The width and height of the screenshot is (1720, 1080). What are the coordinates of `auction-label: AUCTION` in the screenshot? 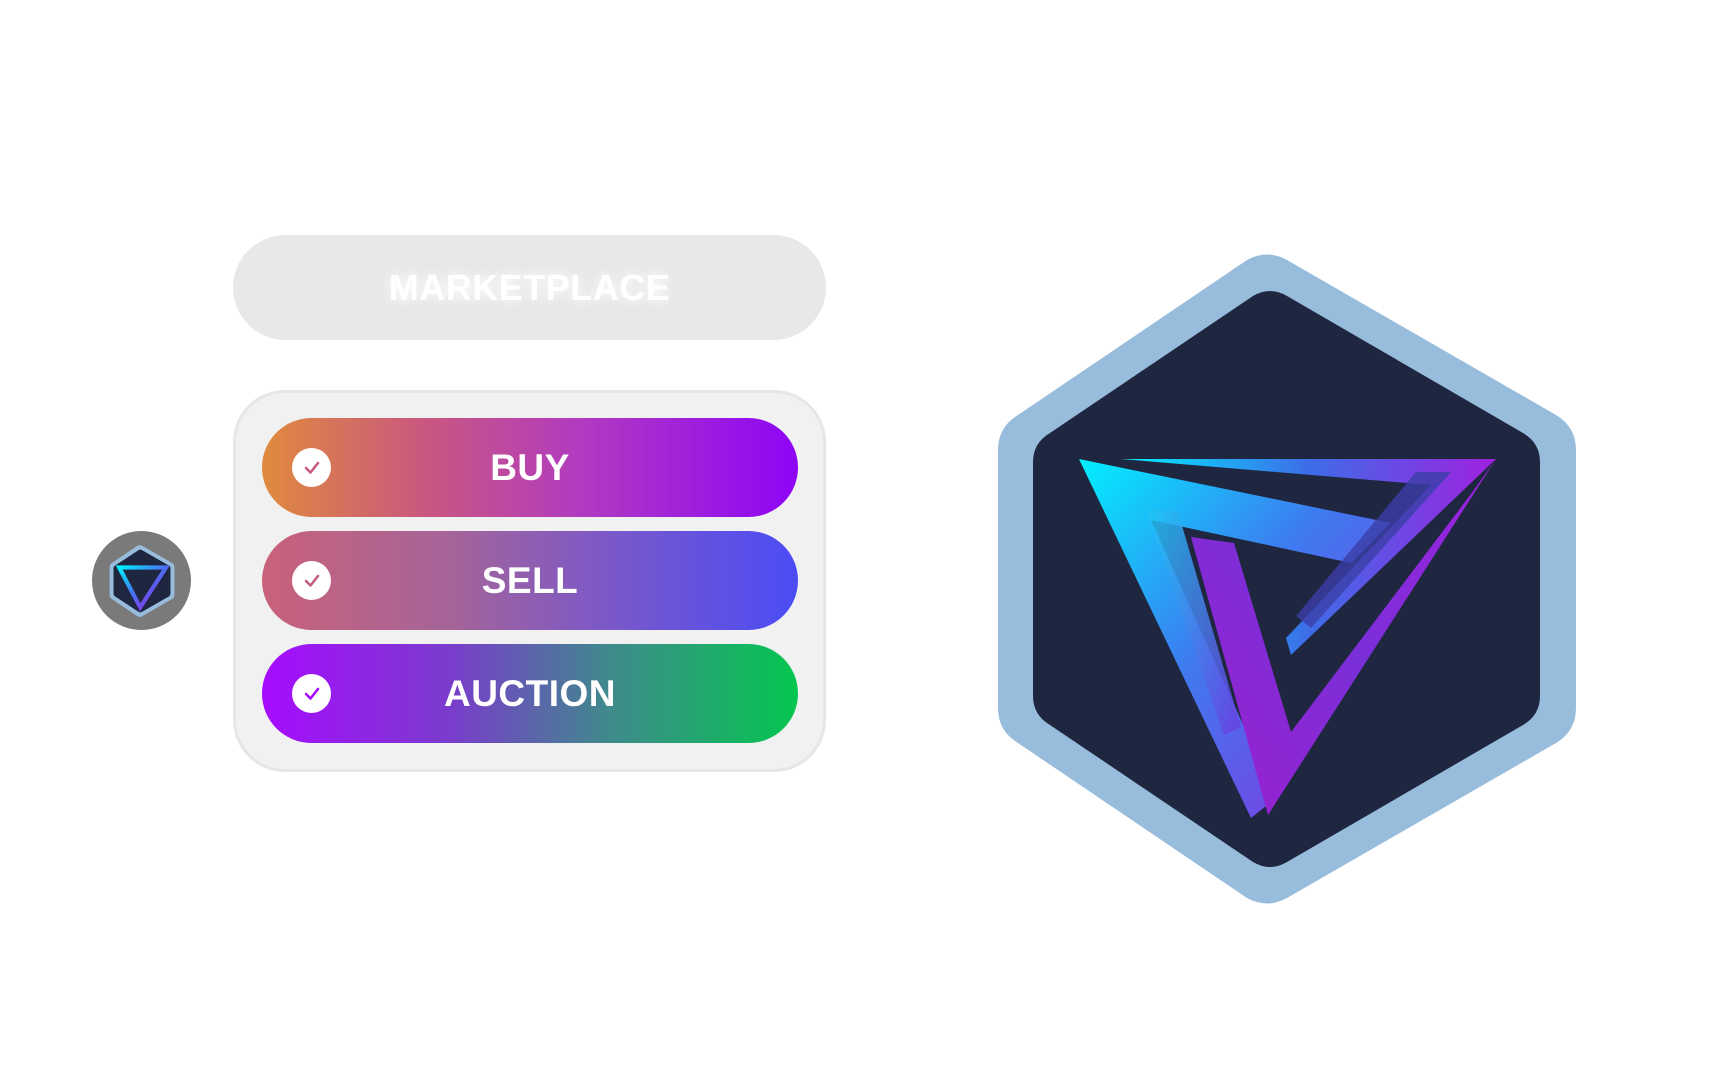 It's located at (530, 693).